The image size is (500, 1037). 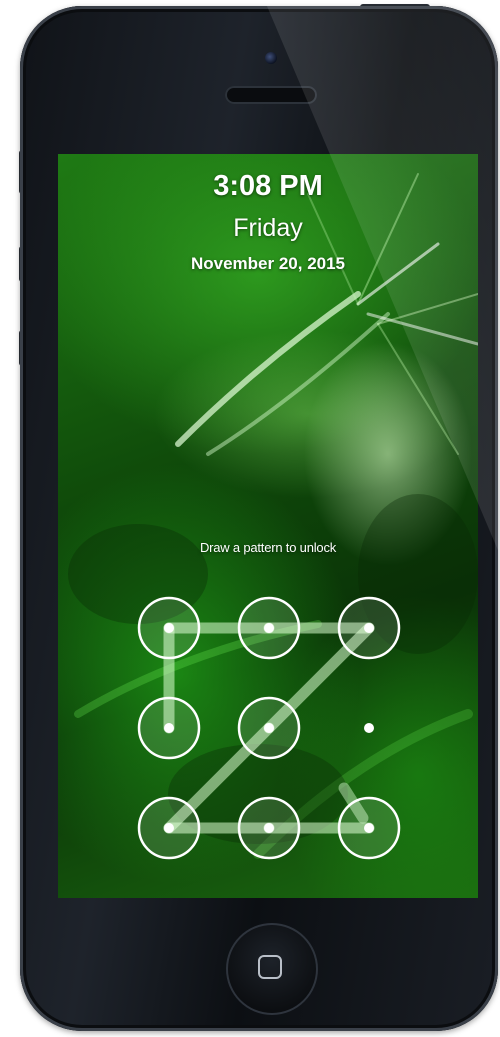 What do you see at coordinates (271, 95) in the screenshot?
I see `earpiece-speaker` at bounding box center [271, 95].